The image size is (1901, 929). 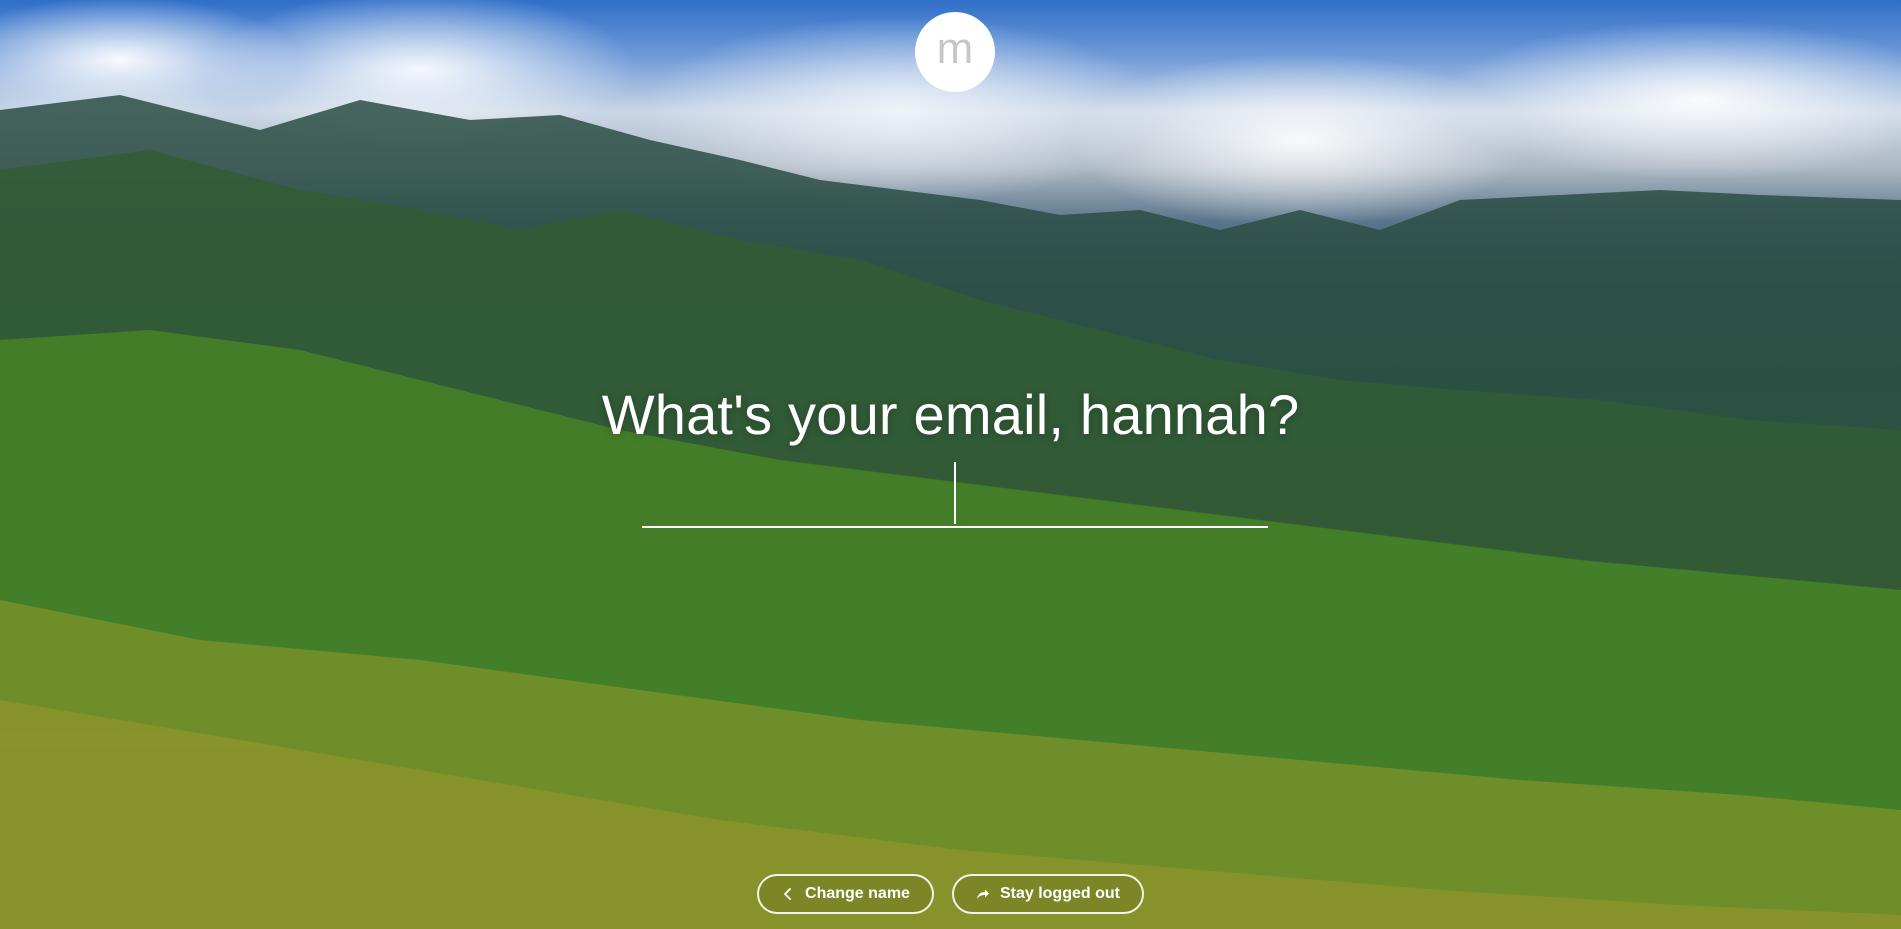 I want to click on change-name-button: Change name, so click(x=845, y=894).